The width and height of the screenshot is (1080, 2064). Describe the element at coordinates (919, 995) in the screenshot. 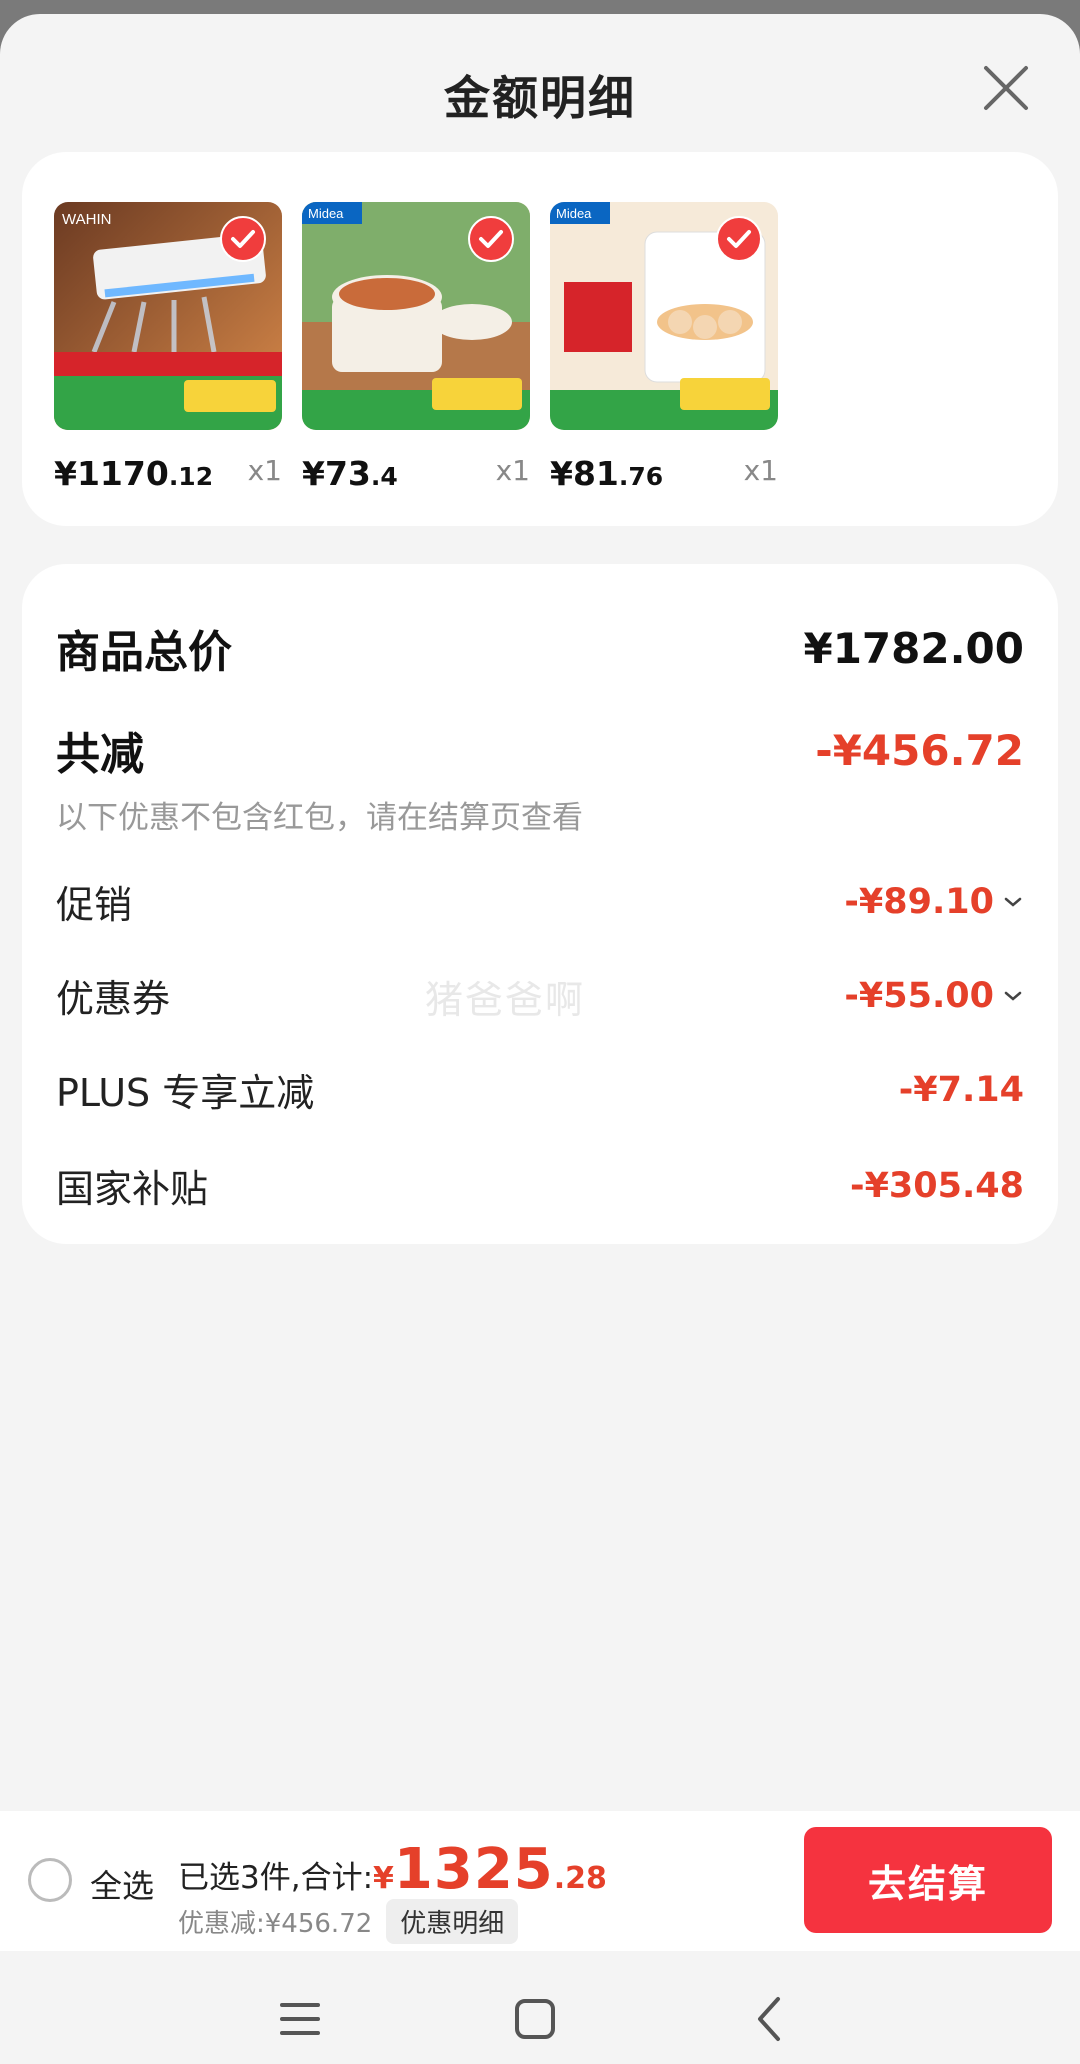

I see `discount-value: -¥55.00` at that location.